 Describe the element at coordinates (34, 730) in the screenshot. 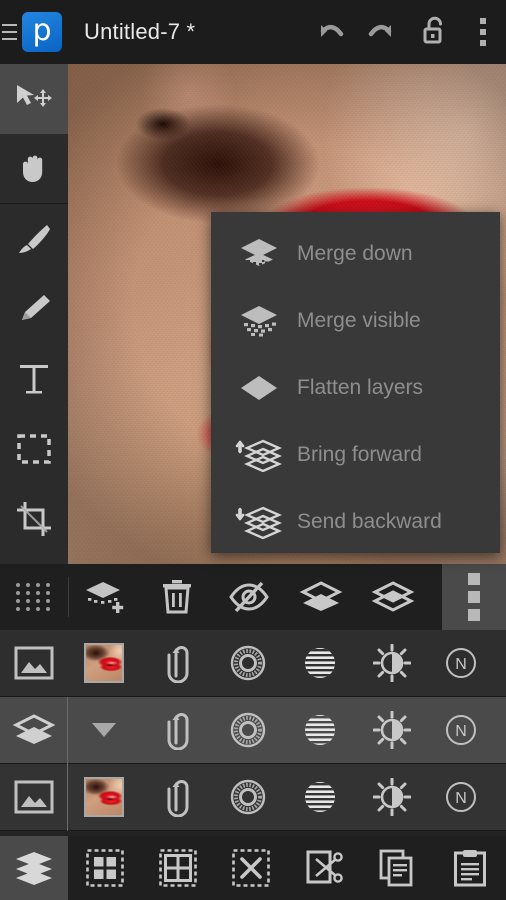

I see `layer-group-icon` at that location.